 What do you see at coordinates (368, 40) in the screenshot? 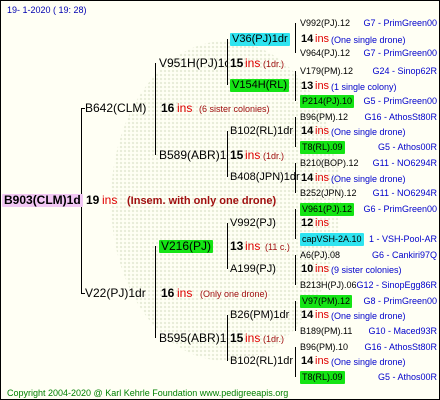
I see `g3-1-note: (One single drone)` at bounding box center [368, 40].